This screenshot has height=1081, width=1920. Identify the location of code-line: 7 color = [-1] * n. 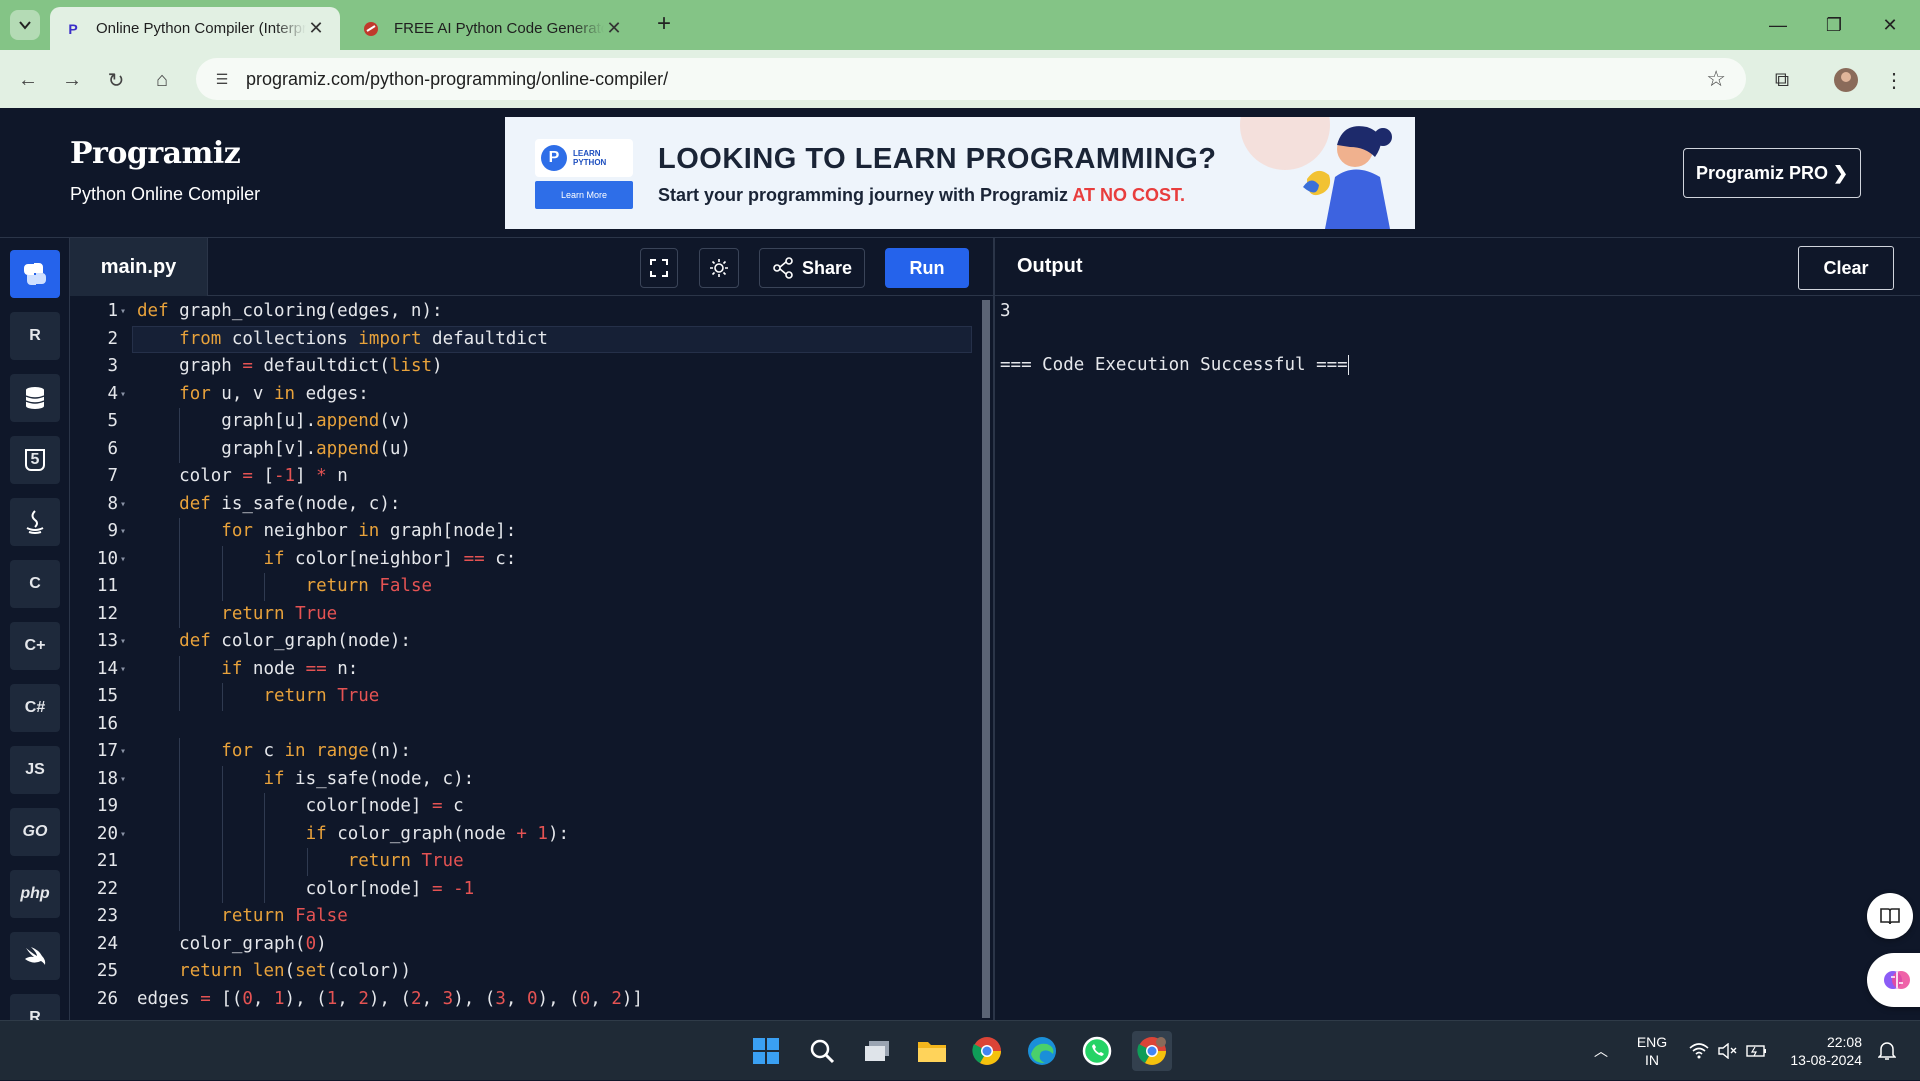
(525, 476).